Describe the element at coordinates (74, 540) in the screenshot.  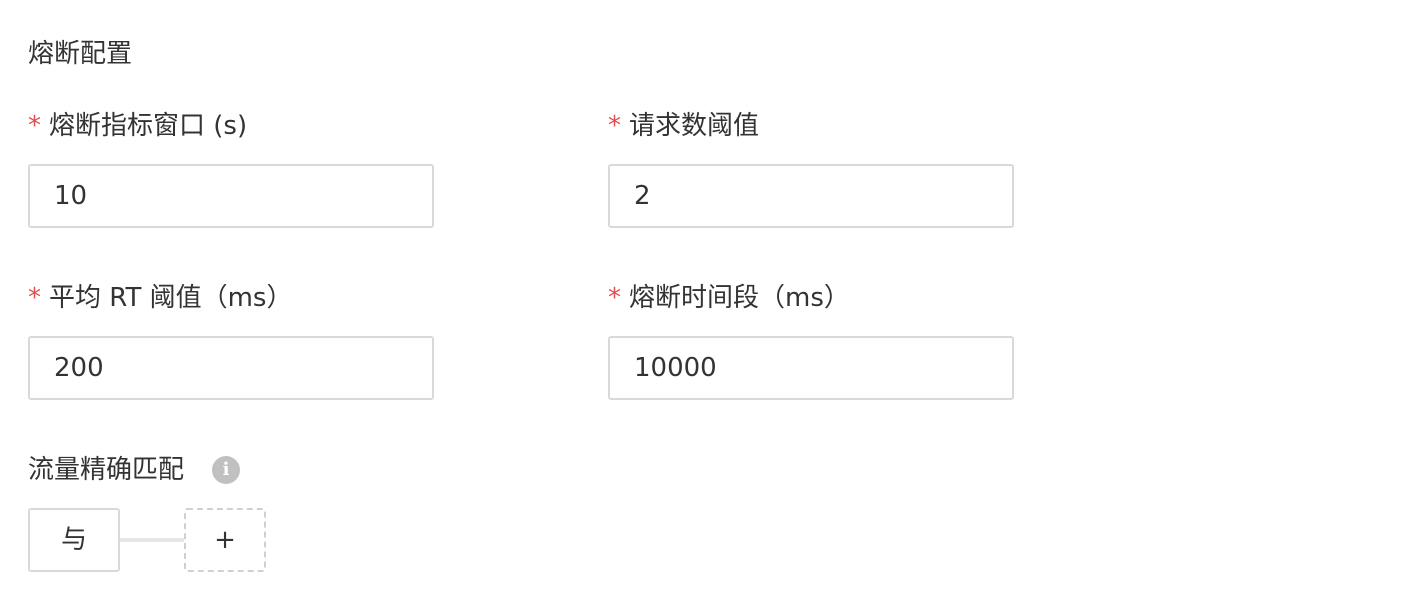
I see `and-operator-button: 与` at that location.